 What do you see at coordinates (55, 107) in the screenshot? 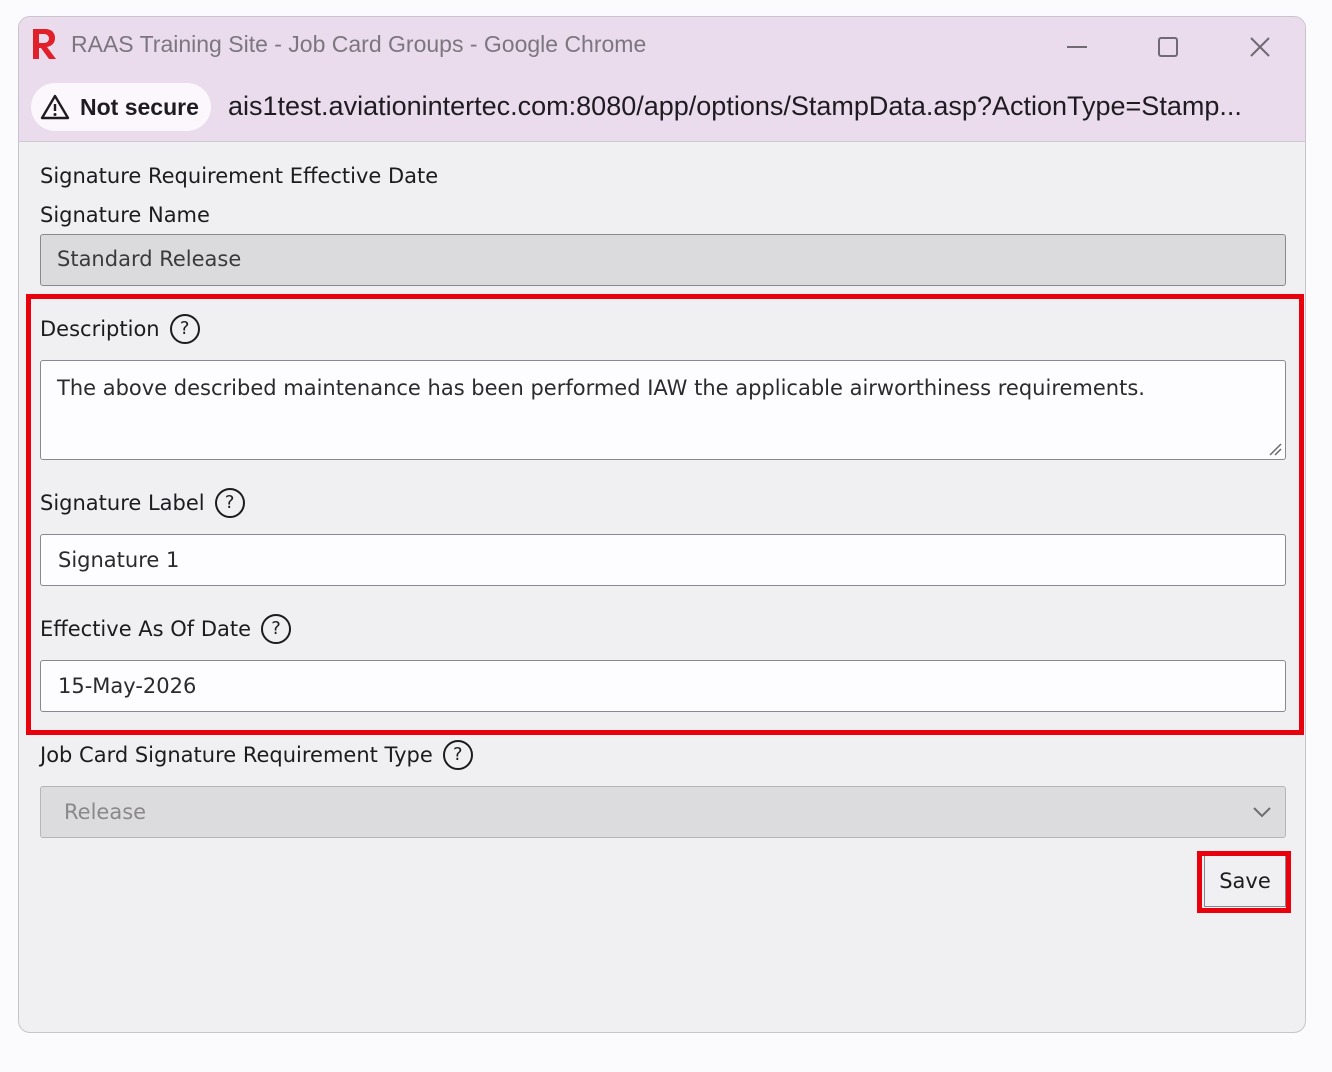
I see `warning-icon` at bounding box center [55, 107].